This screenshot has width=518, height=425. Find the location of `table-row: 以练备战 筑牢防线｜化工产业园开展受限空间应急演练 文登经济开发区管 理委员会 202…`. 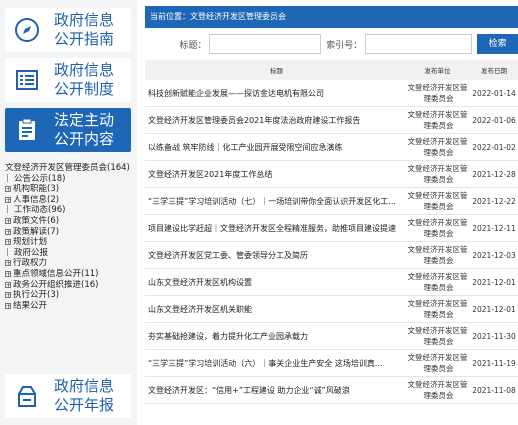

table-row: 以练备战 筑牢防线｜化工产业园开展受限空间应急演练 文登经济开发区管 理委员会 202… is located at coordinates (331, 147).